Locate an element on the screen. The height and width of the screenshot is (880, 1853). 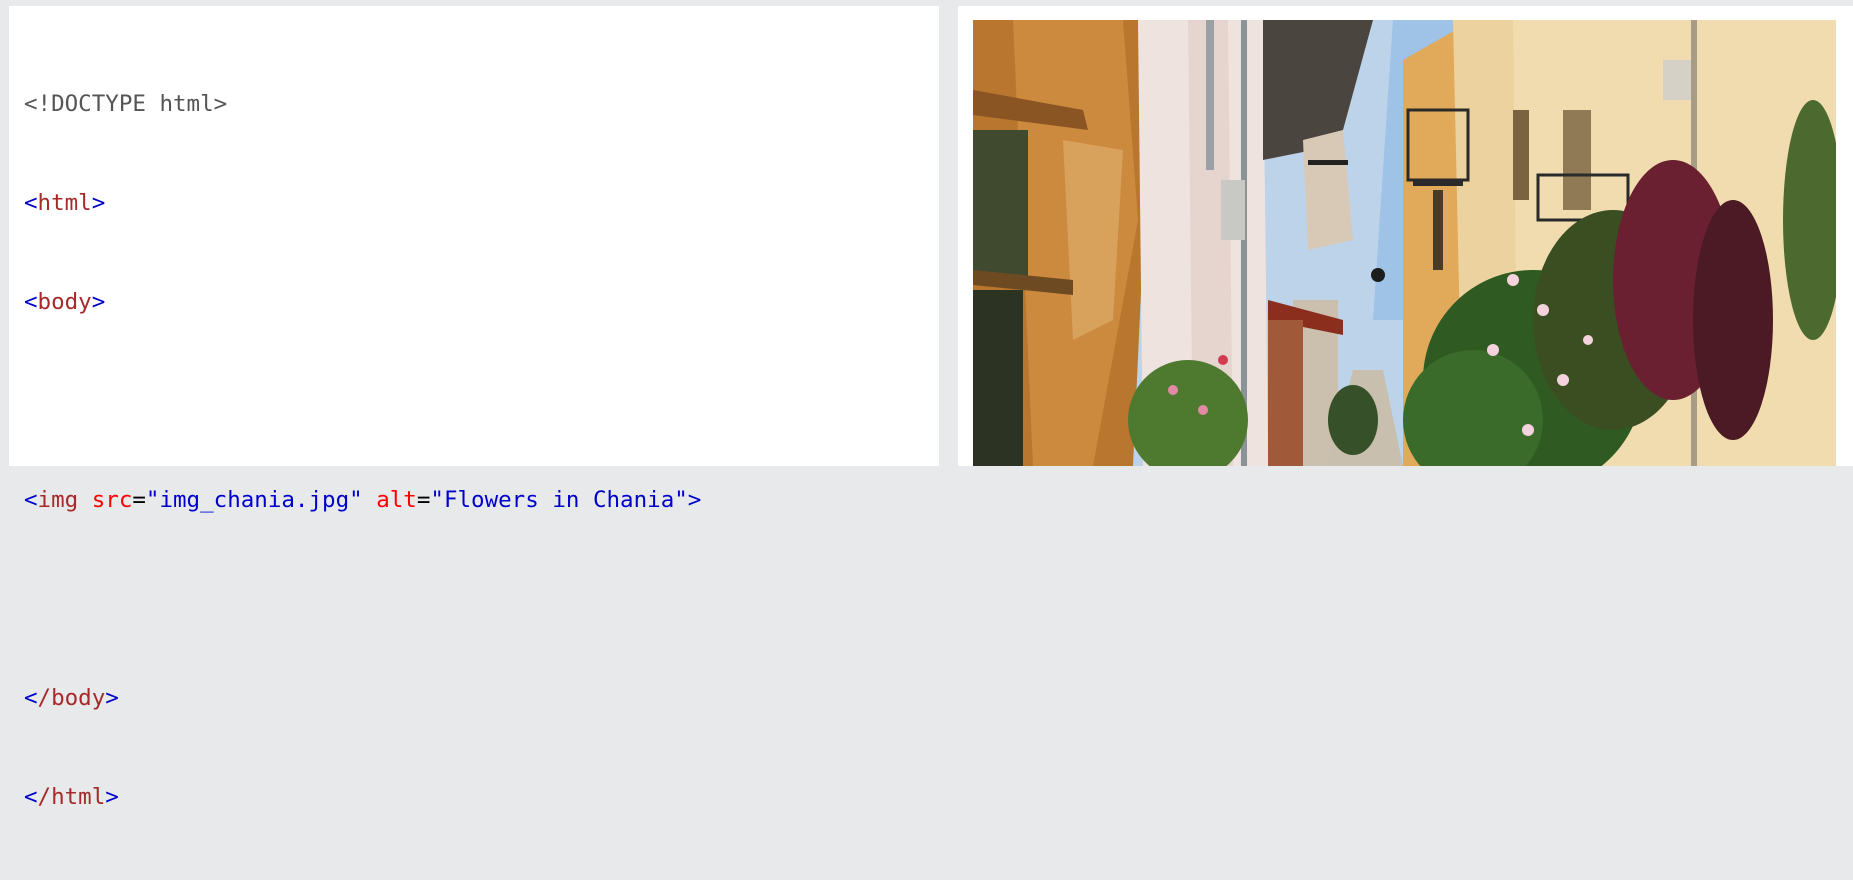
attribute-name: src is located at coordinates (112, 500).